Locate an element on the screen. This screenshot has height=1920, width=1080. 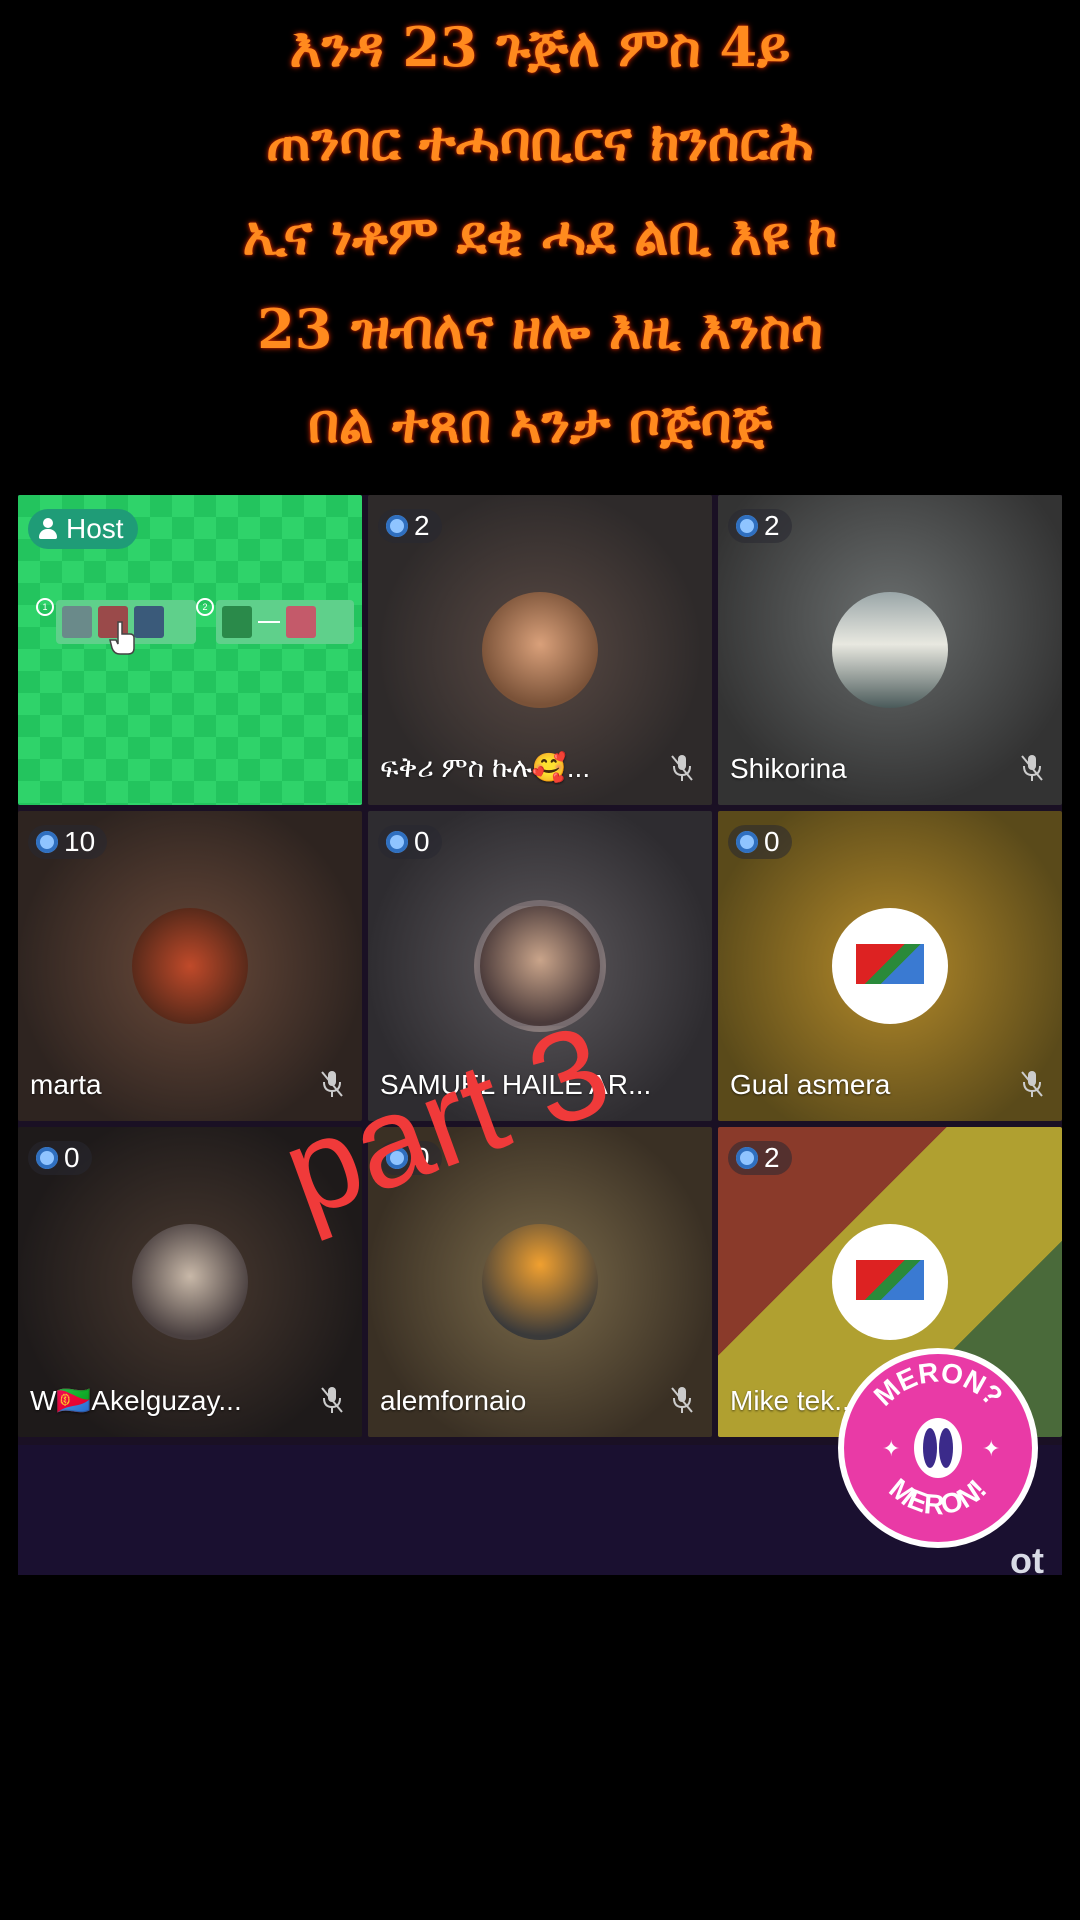
participant-name: Shikorina is located at coordinates (788, 768).